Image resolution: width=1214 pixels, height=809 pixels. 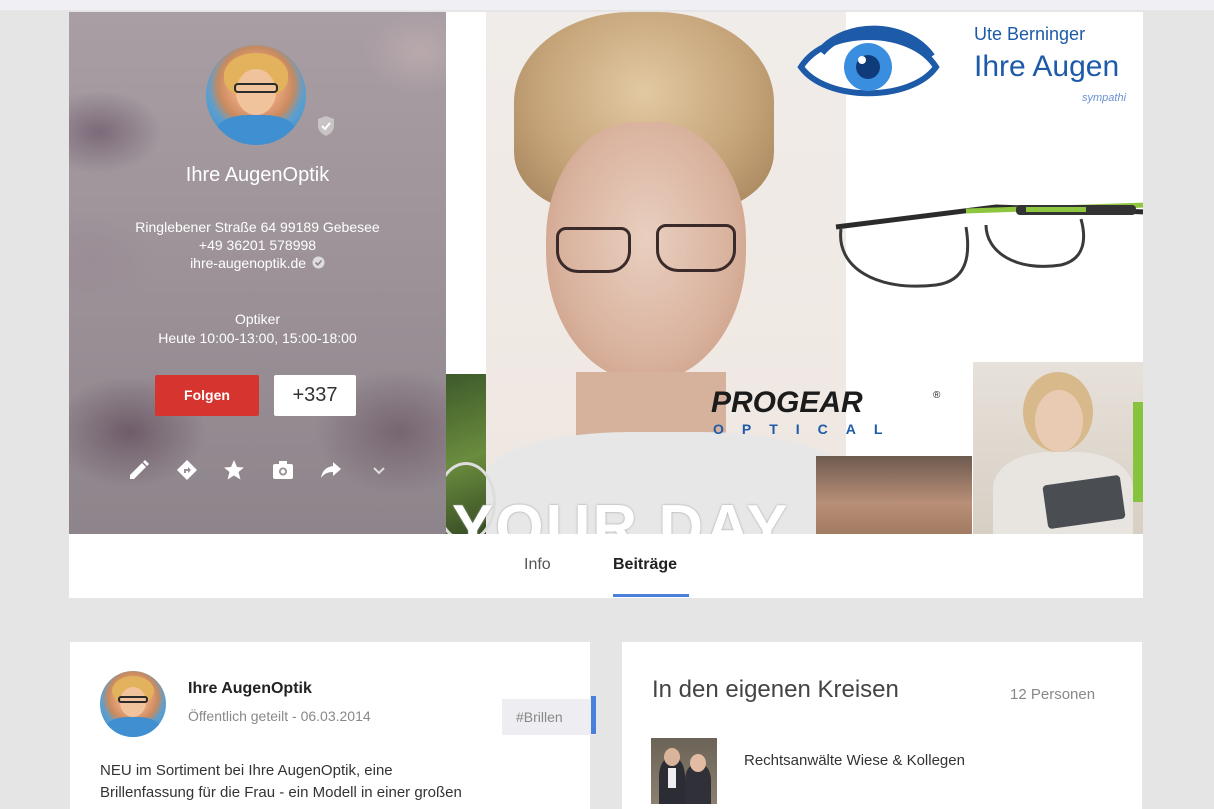 I want to click on share-icon, so click(x=331, y=470).